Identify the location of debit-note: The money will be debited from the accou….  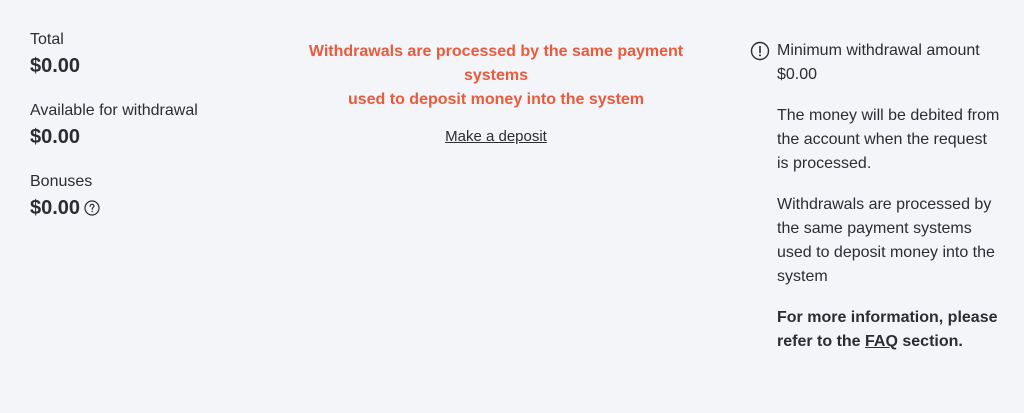
(888, 139).